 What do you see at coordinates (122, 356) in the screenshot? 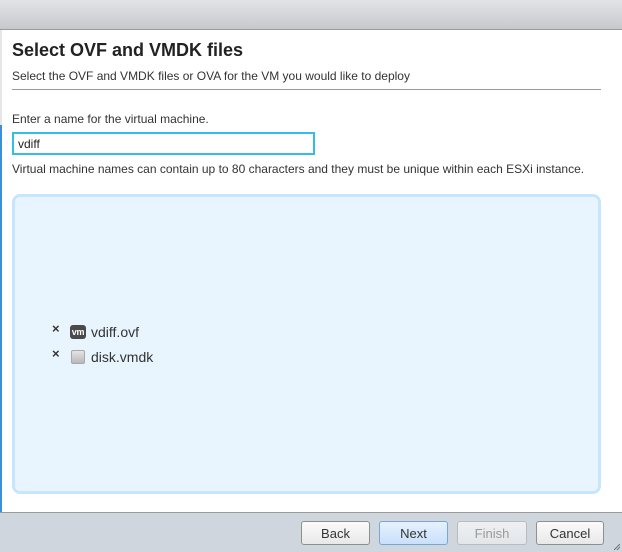
I see `file-name: disk.vmdk` at bounding box center [122, 356].